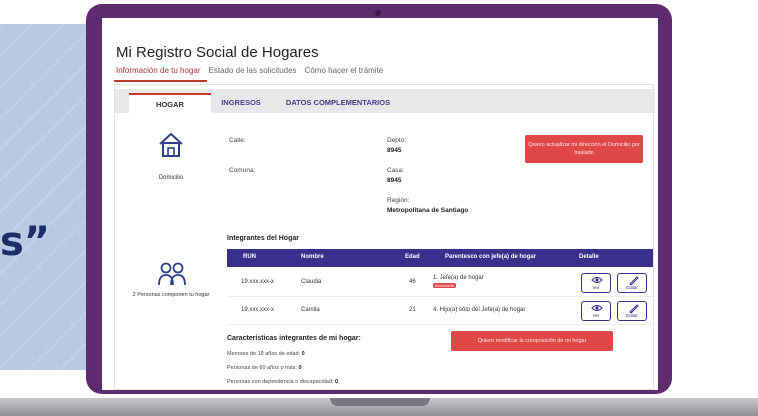  What do you see at coordinates (171, 144) in the screenshot?
I see `home-icon` at bounding box center [171, 144].